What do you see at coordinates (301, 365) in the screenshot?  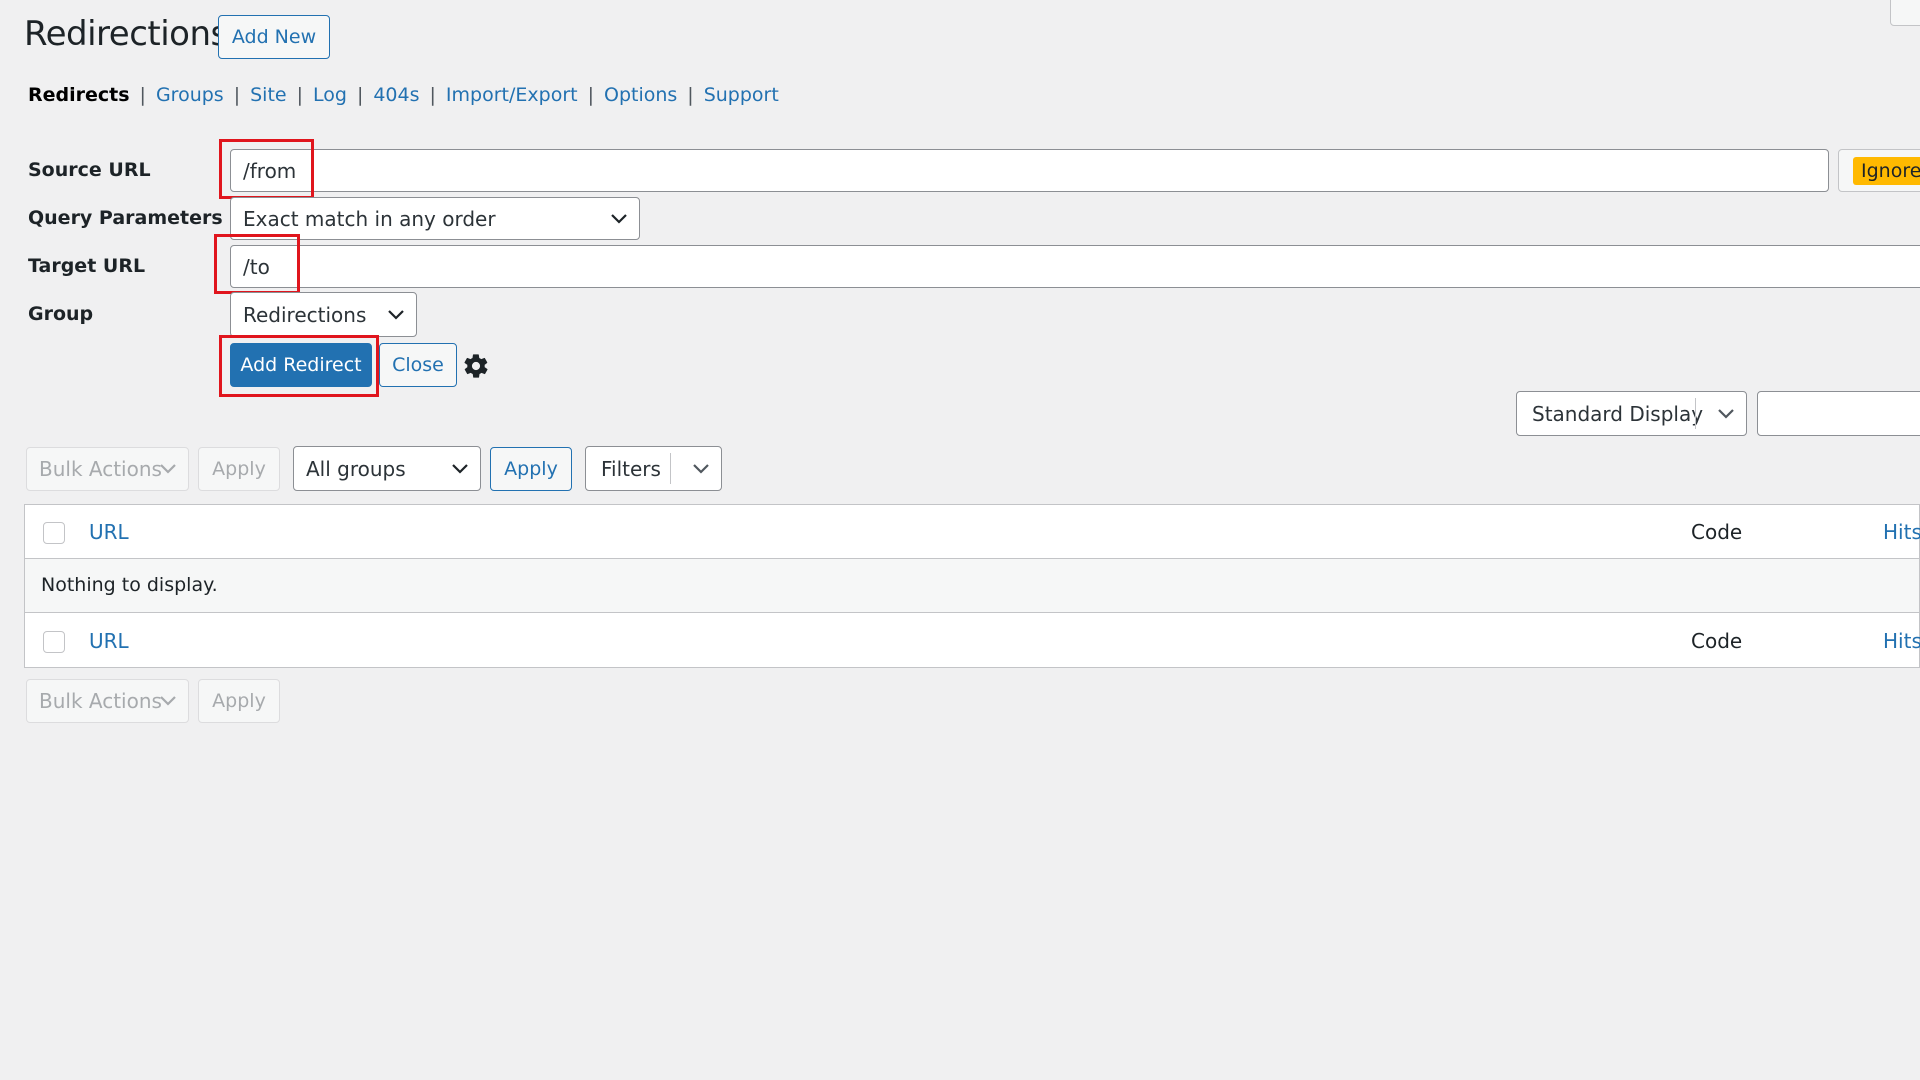 I see `add-redirect-button: Add Redirect` at bounding box center [301, 365].